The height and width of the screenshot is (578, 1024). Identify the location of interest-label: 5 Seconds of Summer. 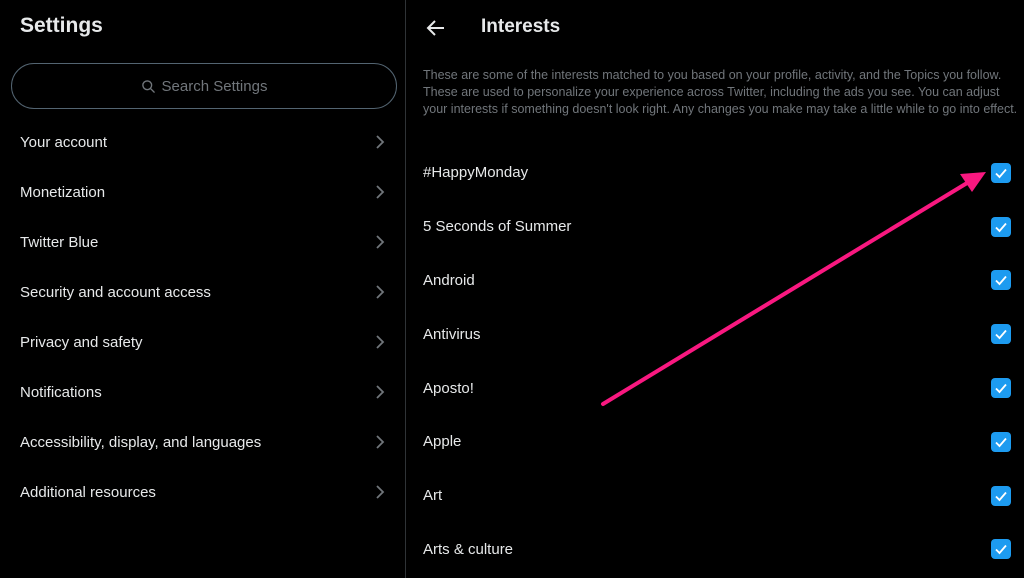
(497, 227).